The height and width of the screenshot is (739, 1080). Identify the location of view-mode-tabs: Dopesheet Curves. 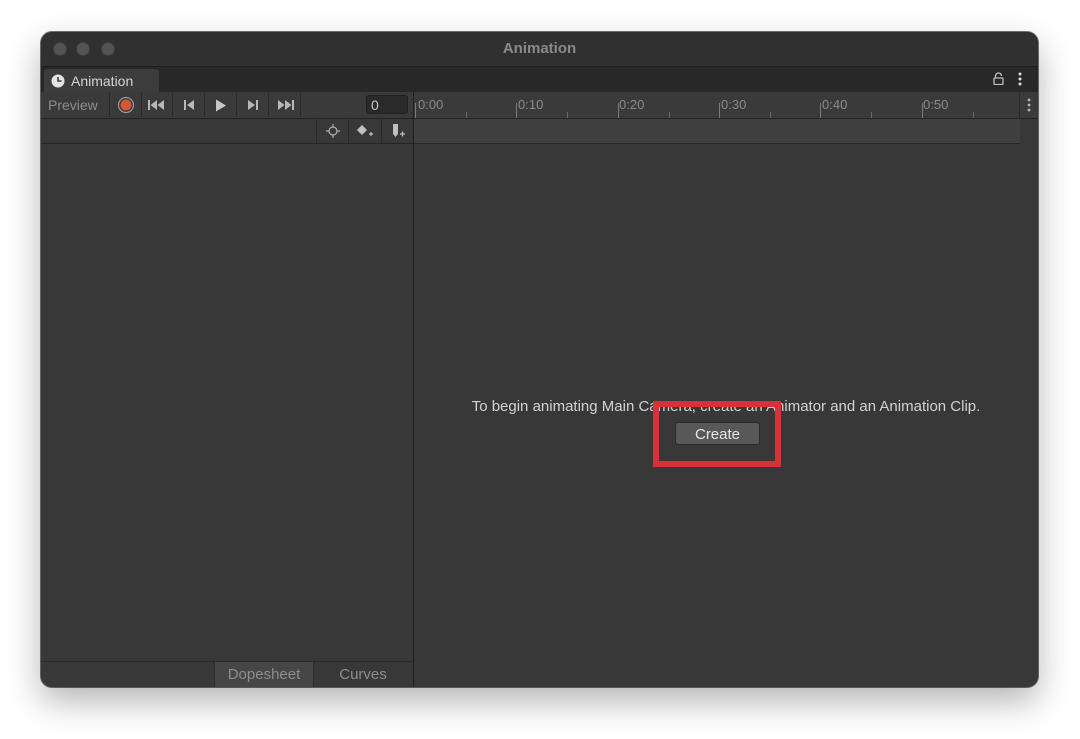
(227, 674).